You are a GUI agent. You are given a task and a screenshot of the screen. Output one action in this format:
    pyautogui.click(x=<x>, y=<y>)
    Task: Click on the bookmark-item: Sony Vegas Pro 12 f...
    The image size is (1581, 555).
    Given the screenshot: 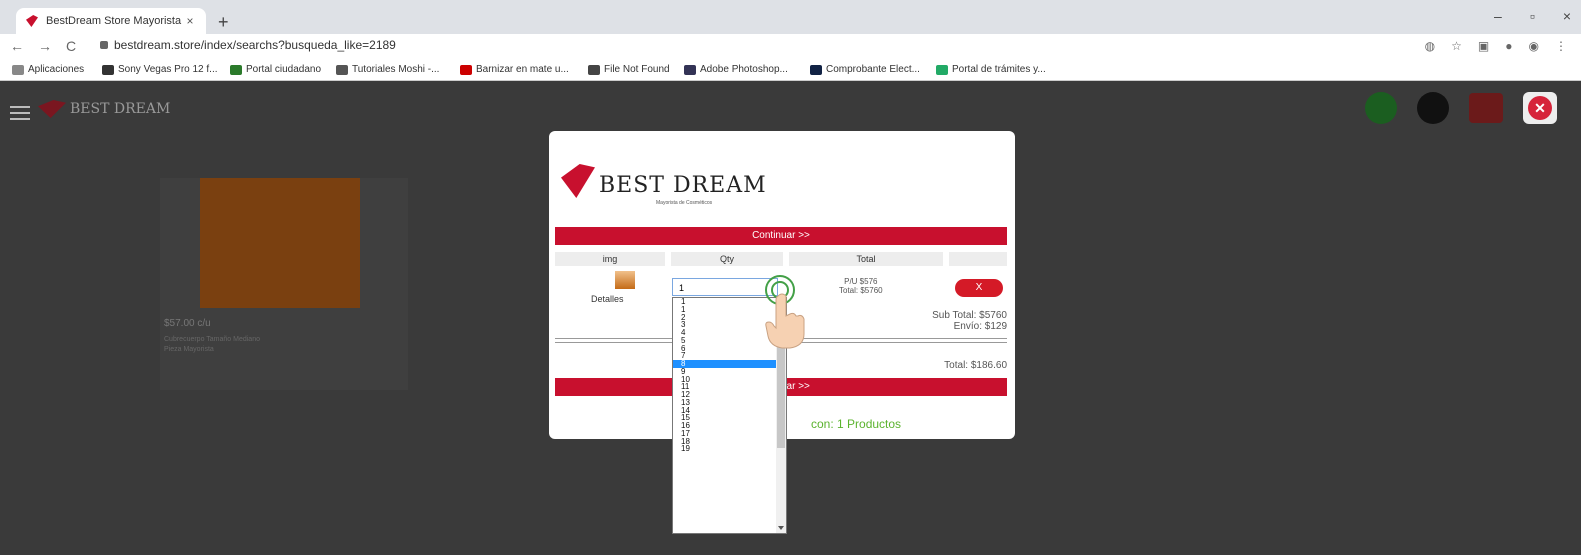 What is the action you would take?
    pyautogui.click(x=160, y=69)
    